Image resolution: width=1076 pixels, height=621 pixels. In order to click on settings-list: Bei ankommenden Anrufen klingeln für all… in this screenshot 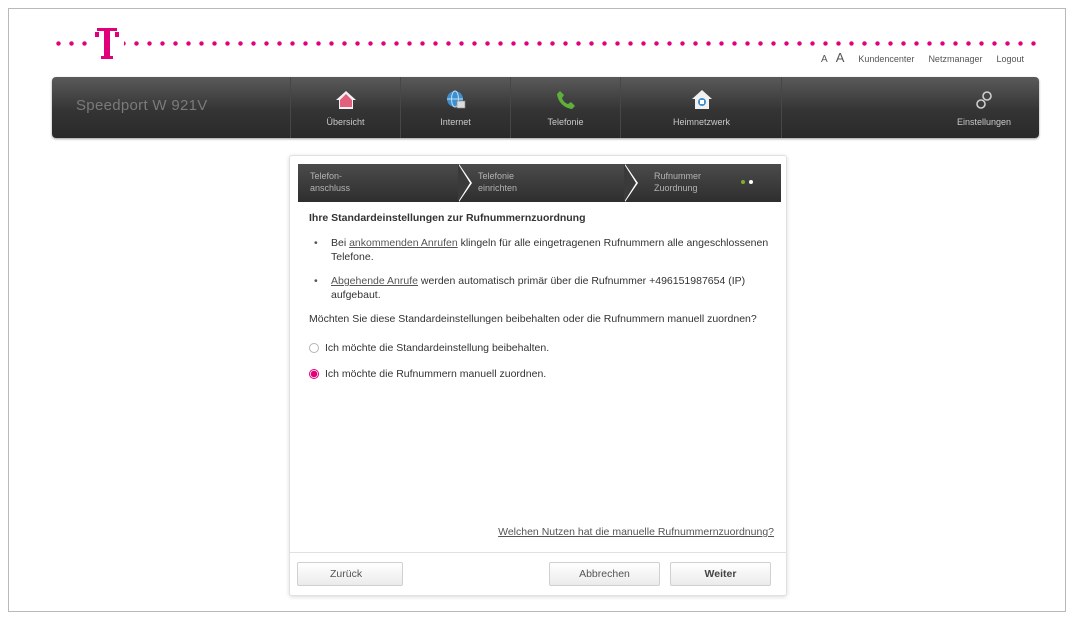, I will do `click(541, 269)`.